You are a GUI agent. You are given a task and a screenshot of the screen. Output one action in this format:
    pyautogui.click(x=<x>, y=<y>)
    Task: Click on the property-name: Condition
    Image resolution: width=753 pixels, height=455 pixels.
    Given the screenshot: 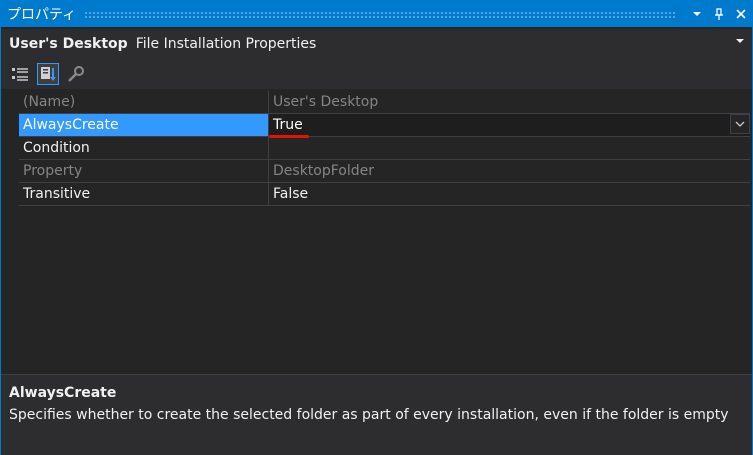 What is the action you would take?
    pyautogui.click(x=144, y=148)
    